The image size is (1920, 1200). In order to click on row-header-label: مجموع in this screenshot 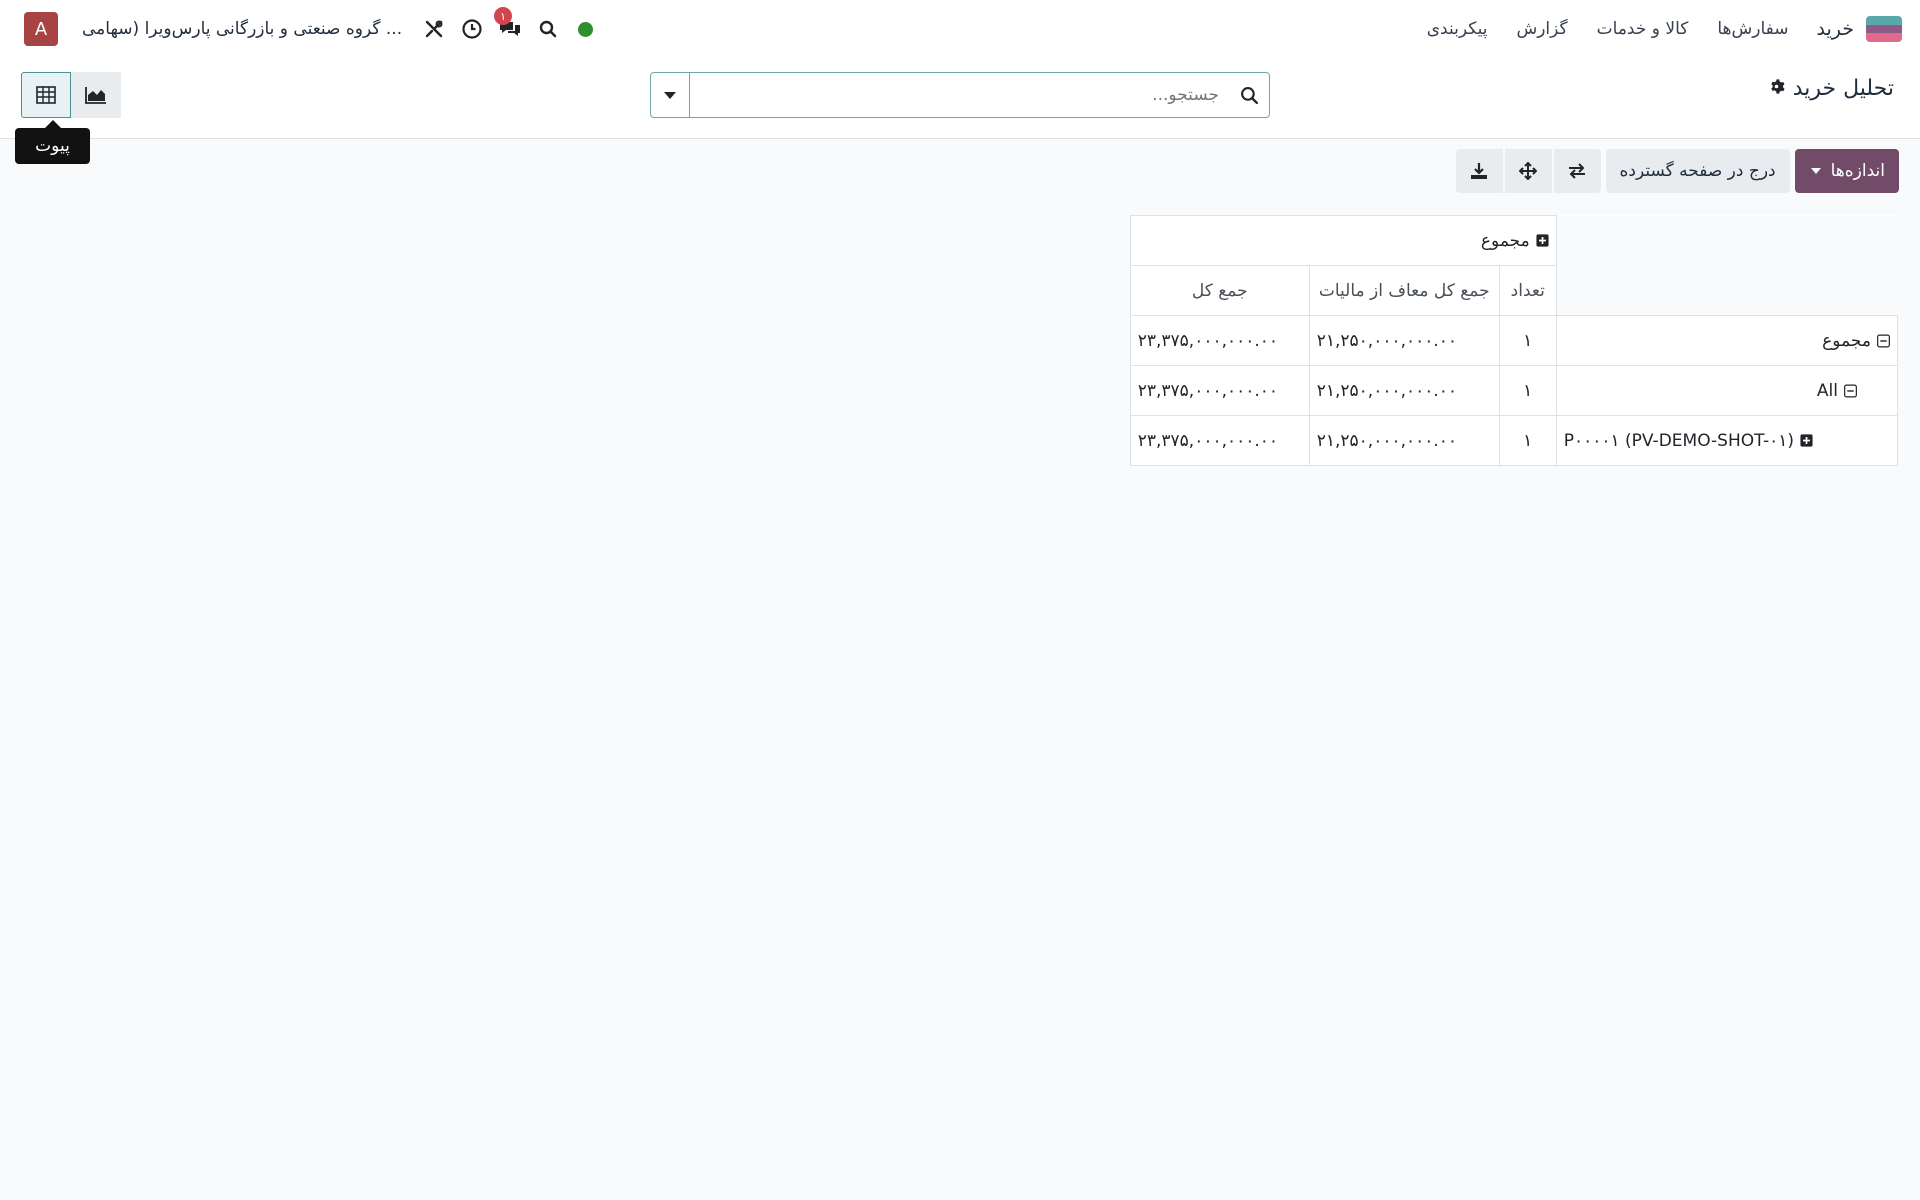, I will do `click(1846, 340)`.